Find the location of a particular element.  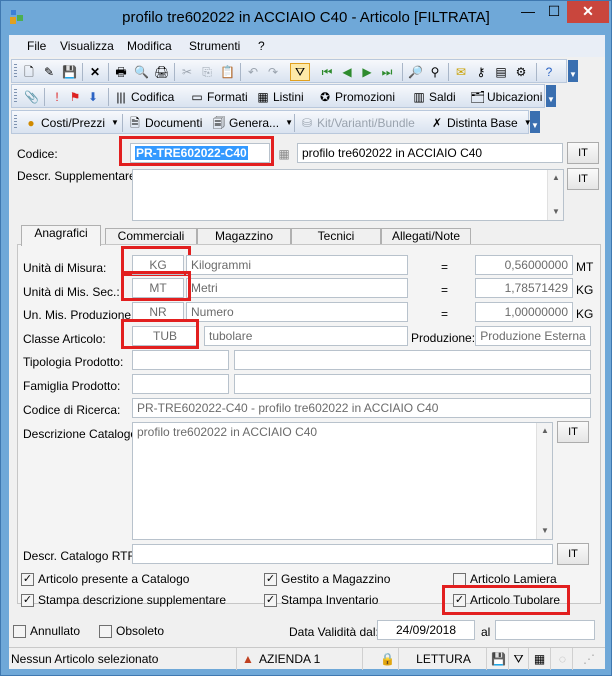

tab-anagrafici: Anagrafici is located at coordinates (61, 235).